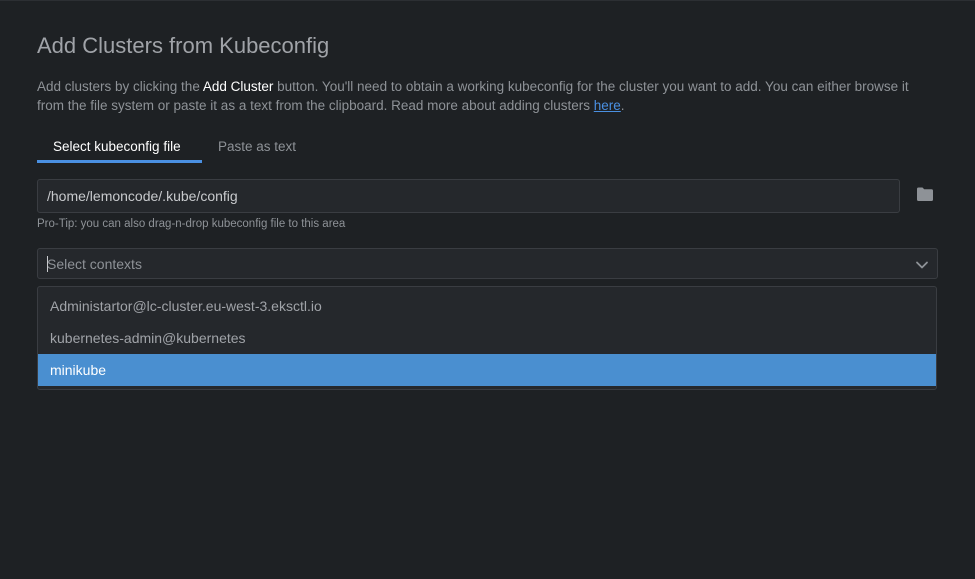 Image resolution: width=975 pixels, height=579 pixels. Describe the element at coordinates (238, 86) in the screenshot. I see `add-cluster-emphasis: Add Cluster` at that location.